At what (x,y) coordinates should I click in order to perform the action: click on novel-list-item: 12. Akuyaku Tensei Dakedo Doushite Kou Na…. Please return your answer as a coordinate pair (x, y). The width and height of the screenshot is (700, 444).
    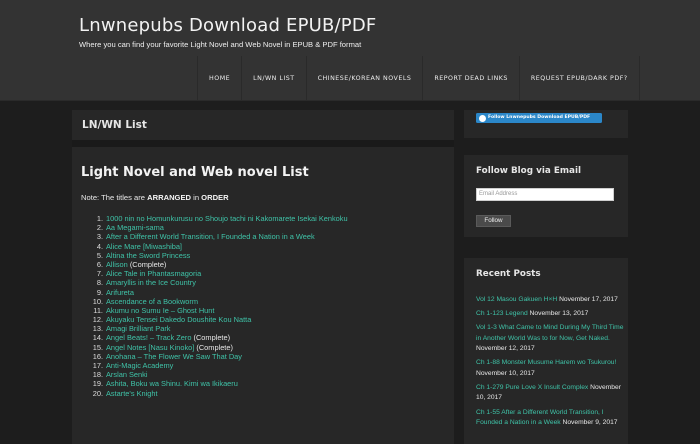
    Looking at the image, I should click on (261, 319).